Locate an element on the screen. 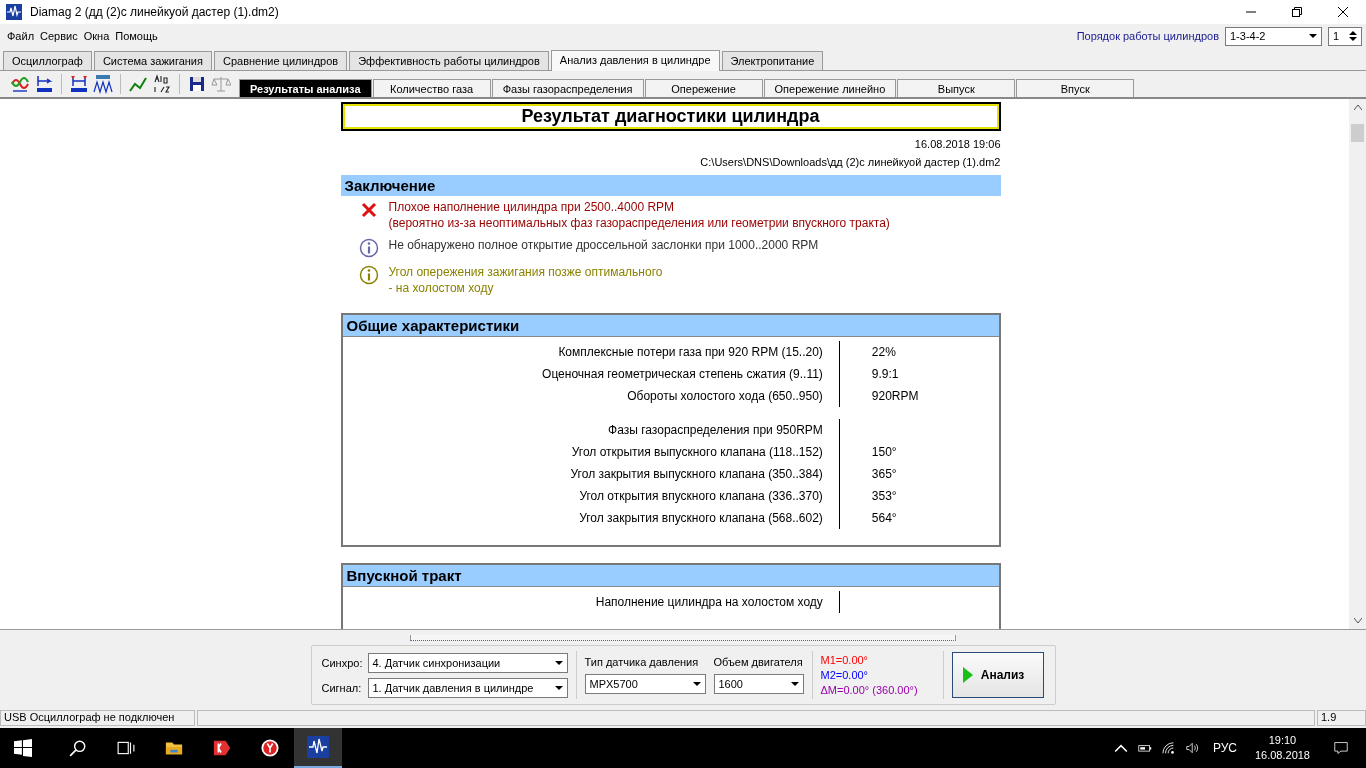 This screenshot has width=1366, height=768. analyze-button: Анализ is located at coordinates (997, 675).